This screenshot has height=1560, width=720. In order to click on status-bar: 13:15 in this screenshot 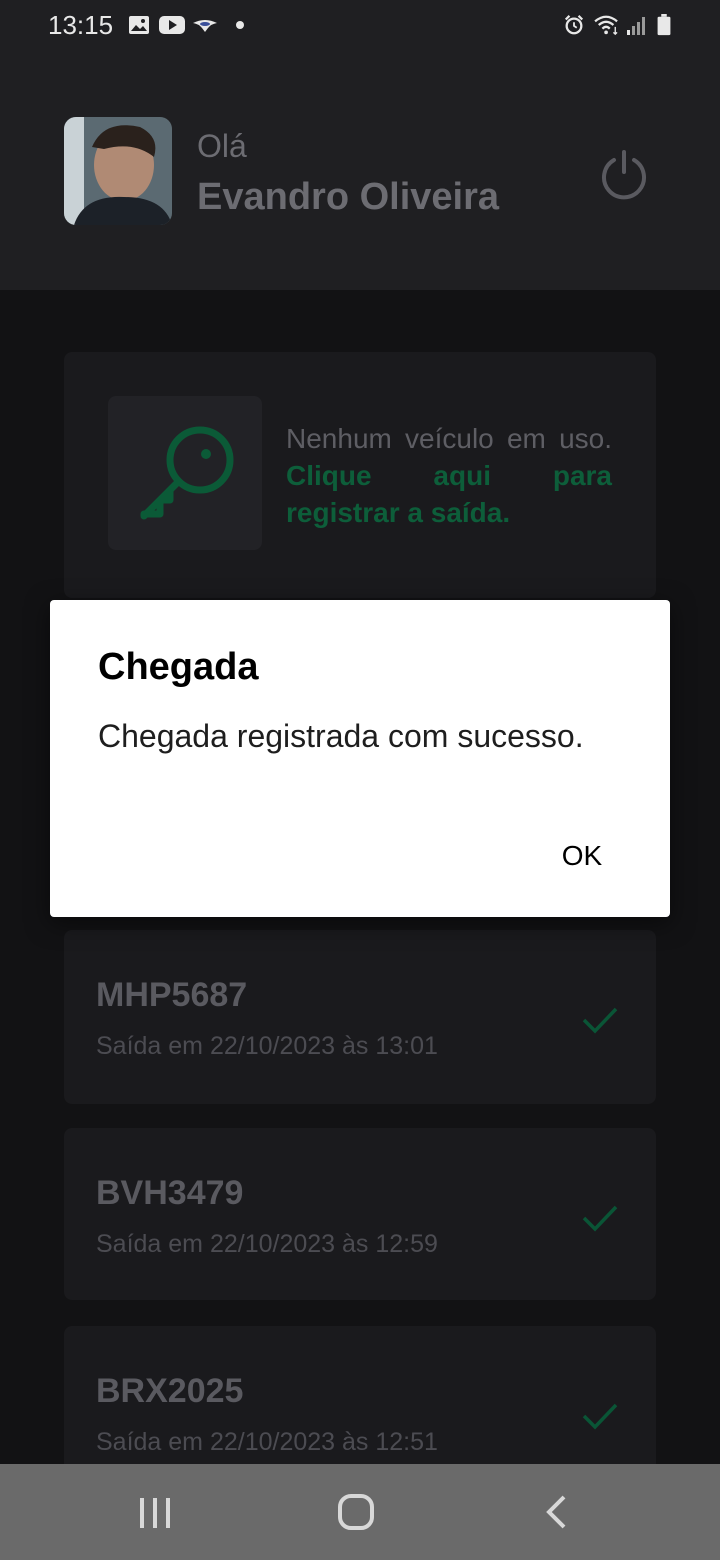, I will do `click(360, 26)`.